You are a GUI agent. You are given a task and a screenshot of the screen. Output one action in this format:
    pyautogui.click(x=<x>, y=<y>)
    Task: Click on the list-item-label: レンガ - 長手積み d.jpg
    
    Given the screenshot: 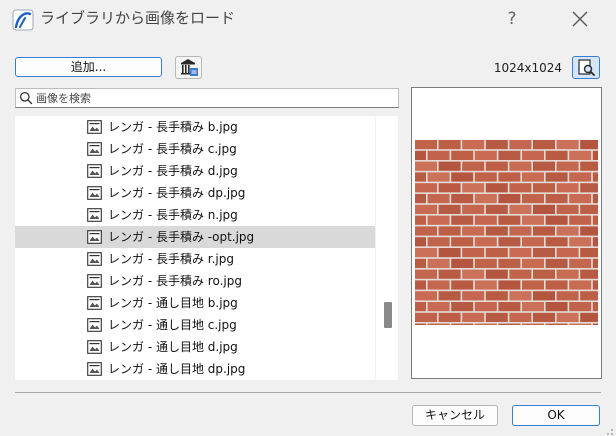 What is the action you would take?
    pyautogui.click(x=173, y=171)
    